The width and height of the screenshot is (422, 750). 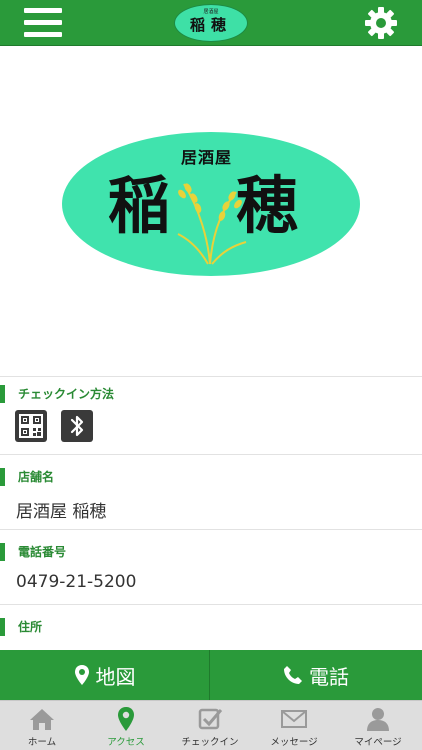 I want to click on store-name-value: 居酒屋 稲穂, so click(x=61, y=512).